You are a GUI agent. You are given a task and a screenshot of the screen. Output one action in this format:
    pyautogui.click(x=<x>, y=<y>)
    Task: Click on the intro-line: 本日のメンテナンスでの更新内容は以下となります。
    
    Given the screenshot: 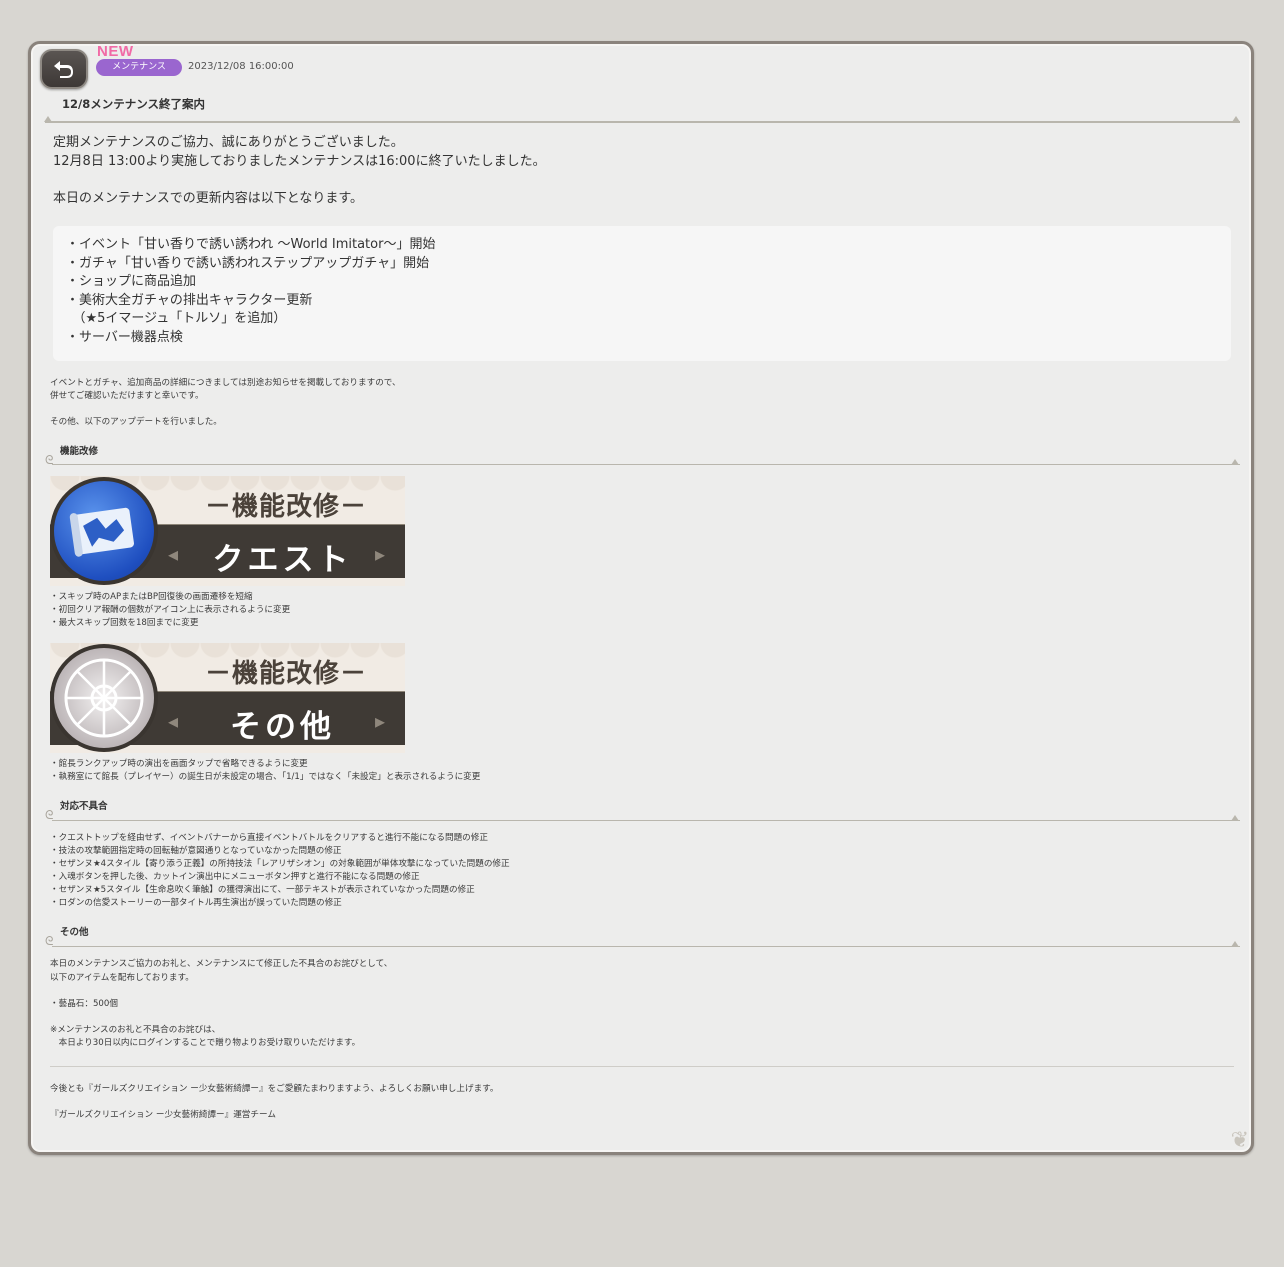 What is the action you would take?
    pyautogui.click(x=208, y=198)
    